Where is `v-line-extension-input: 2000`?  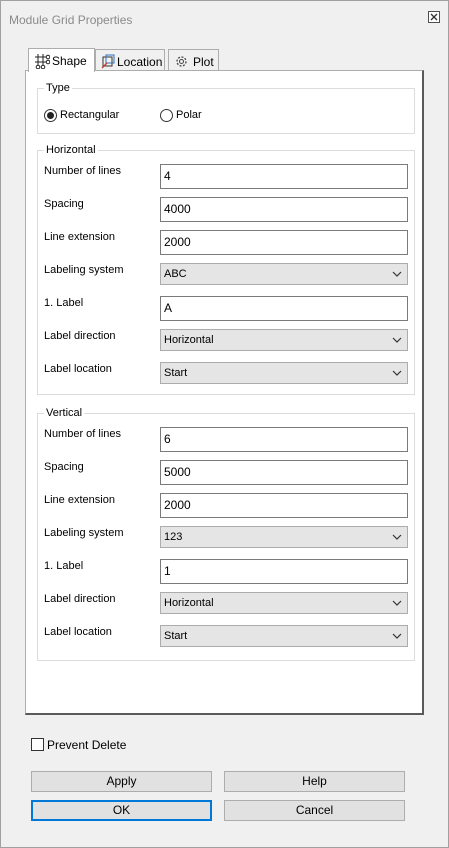 v-line-extension-input: 2000 is located at coordinates (284, 505).